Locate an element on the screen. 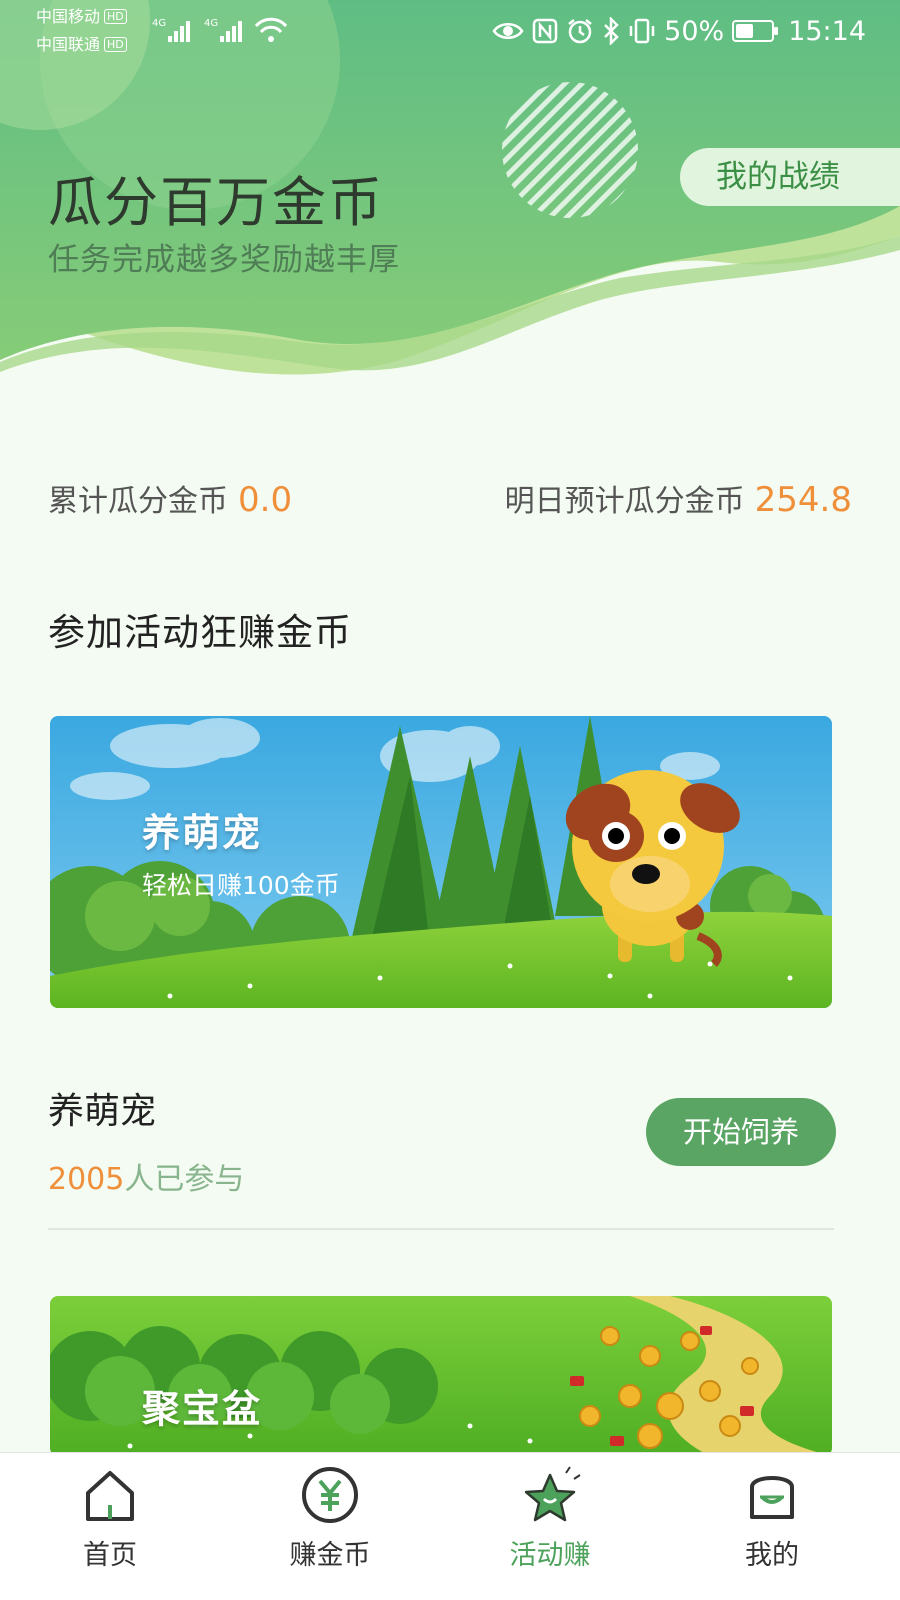 This screenshot has height=1600, width=900. section-title: 参加活动狂赚金币 is located at coordinates (200, 632).